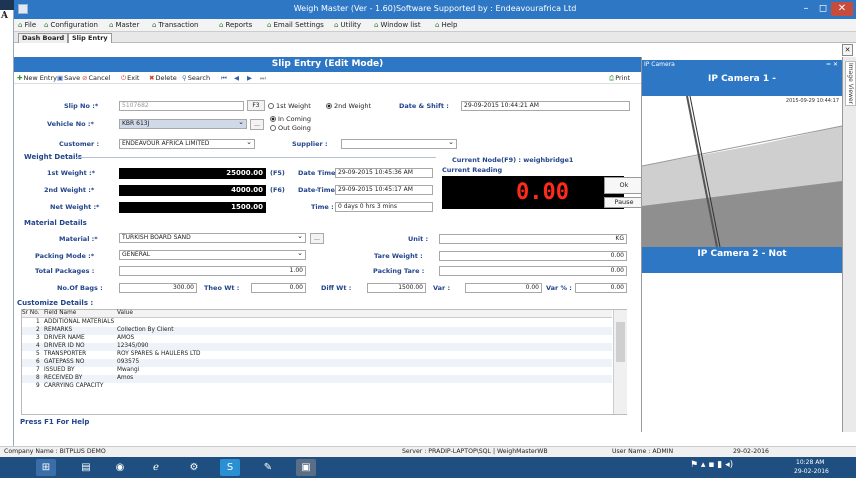 The image size is (856, 478). What do you see at coordinates (384, 173) in the screenshot?
I see `date-time-1-field: 29-09-2015 10:45:36 AM` at bounding box center [384, 173].